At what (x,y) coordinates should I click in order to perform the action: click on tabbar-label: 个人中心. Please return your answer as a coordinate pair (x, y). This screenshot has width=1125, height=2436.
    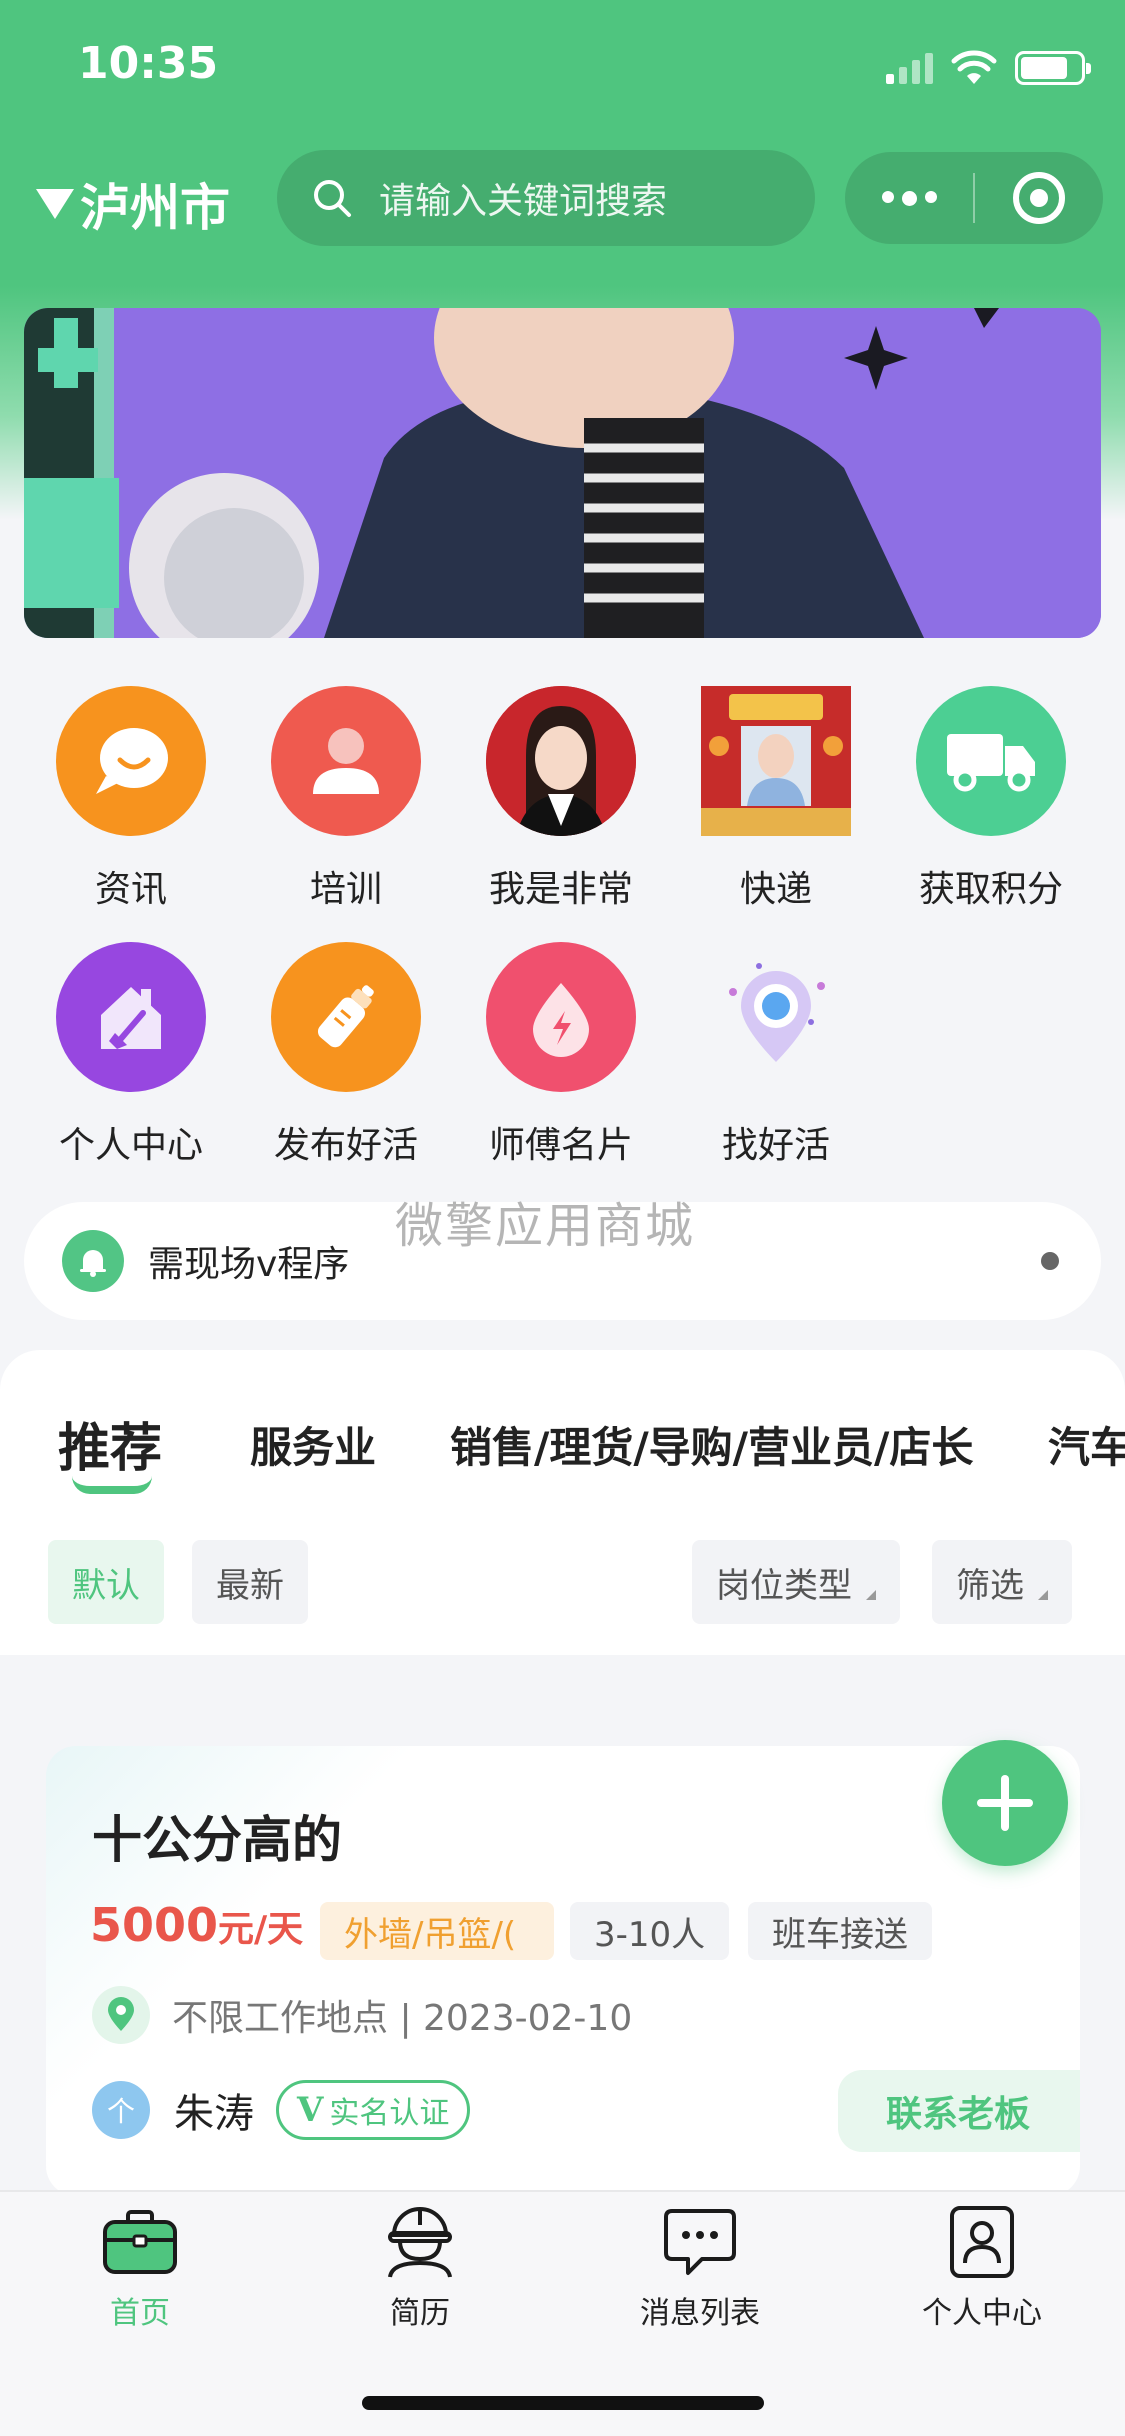
    Looking at the image, I should click on (982, 2313).